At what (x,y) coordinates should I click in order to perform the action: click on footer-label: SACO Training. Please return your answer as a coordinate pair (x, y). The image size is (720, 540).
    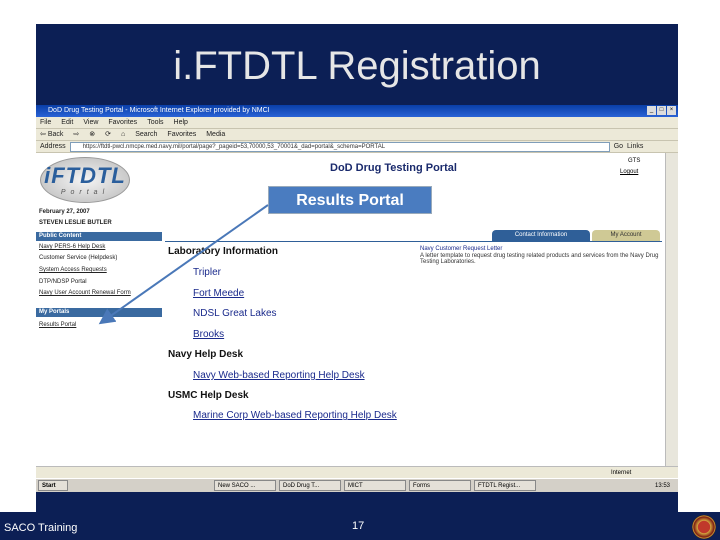
    Looking at the image, I should click on (41, 528).